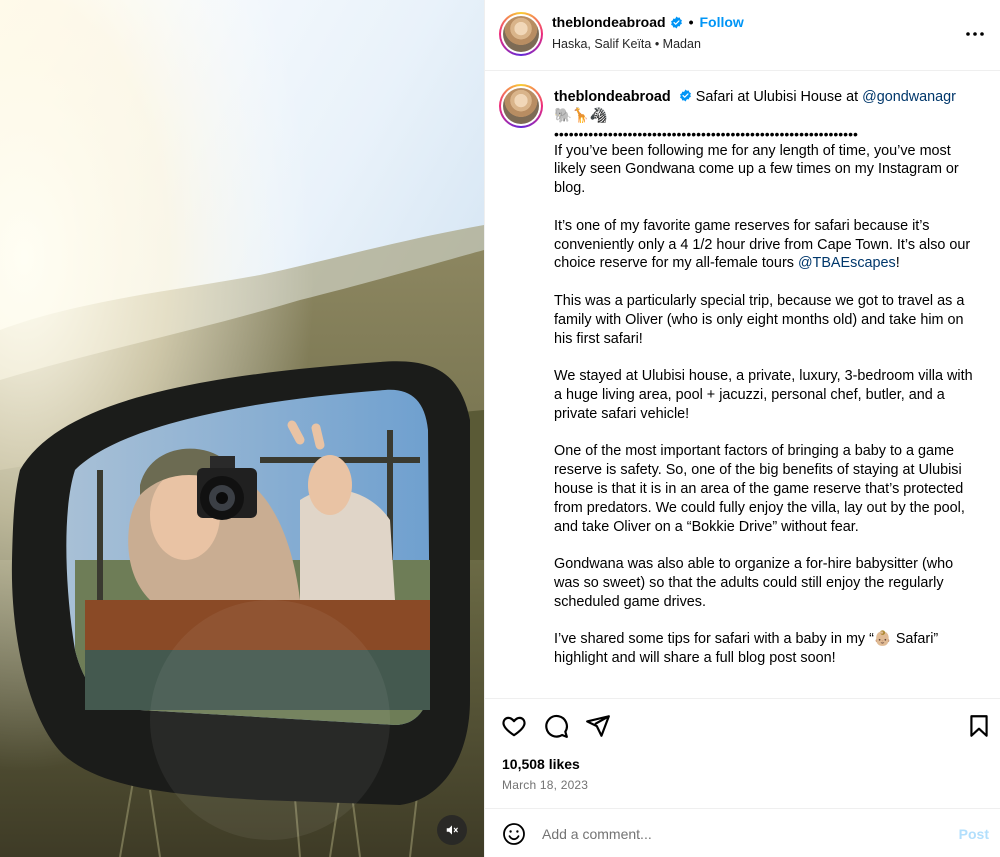 The height and width of the screenshot is (857, 1000). Describe the element at coordinates (742, 753) in the screenshot. I see `post-actions: 10,508 likes March 18, 2023` at that location.